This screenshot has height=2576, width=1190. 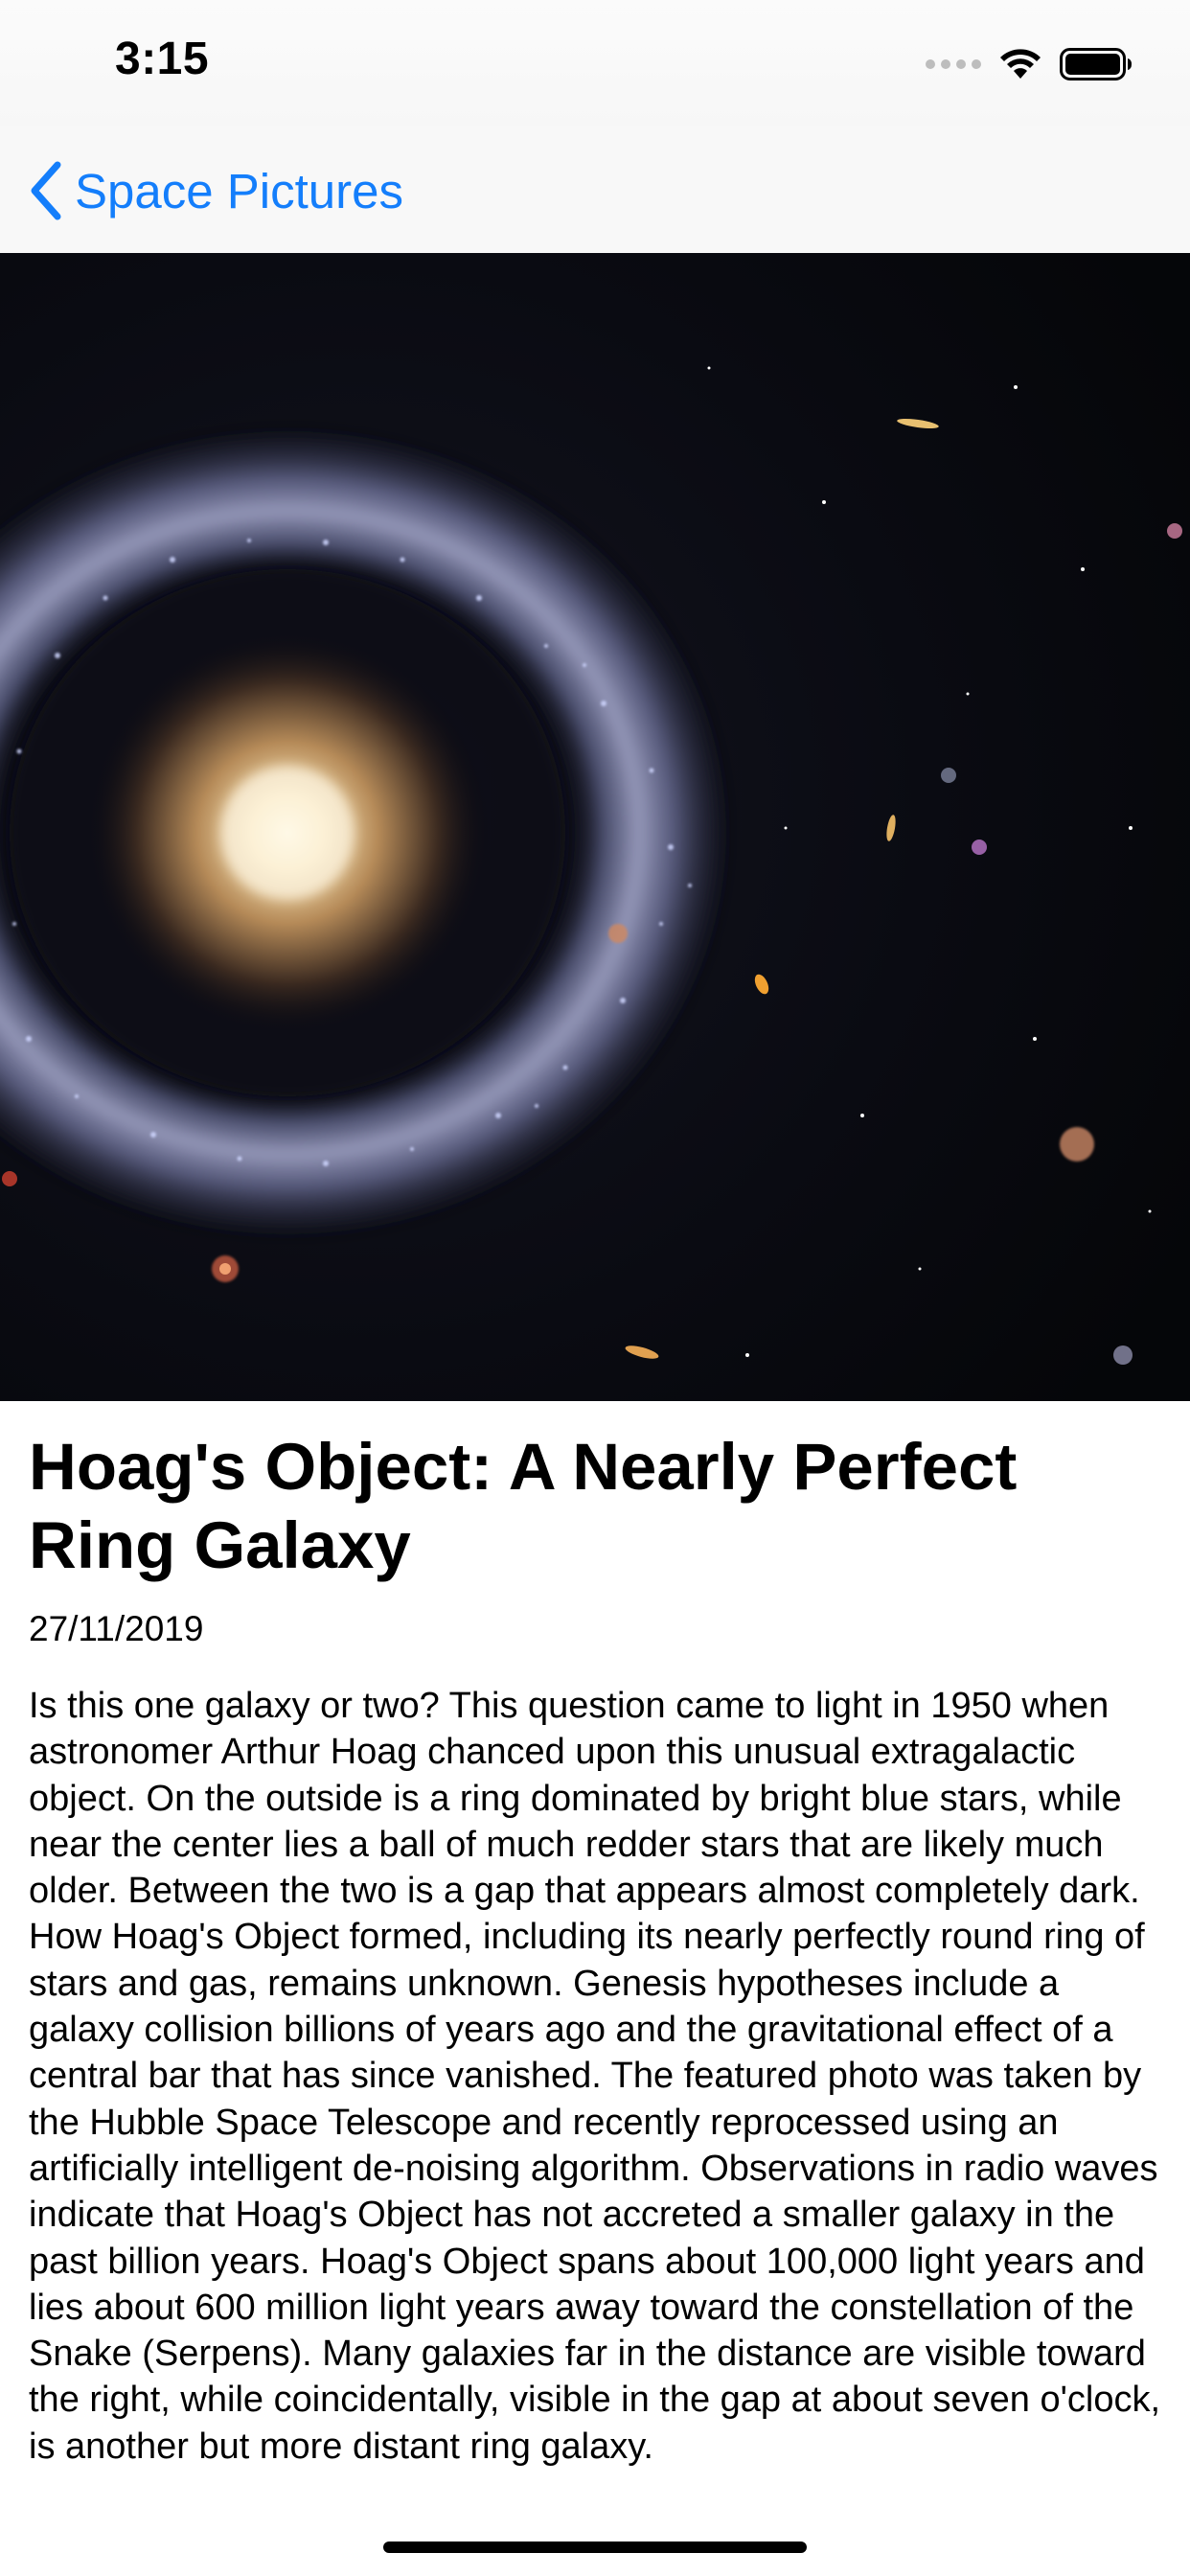 I want to click on battery-icon, so click(x=1096, y=64).